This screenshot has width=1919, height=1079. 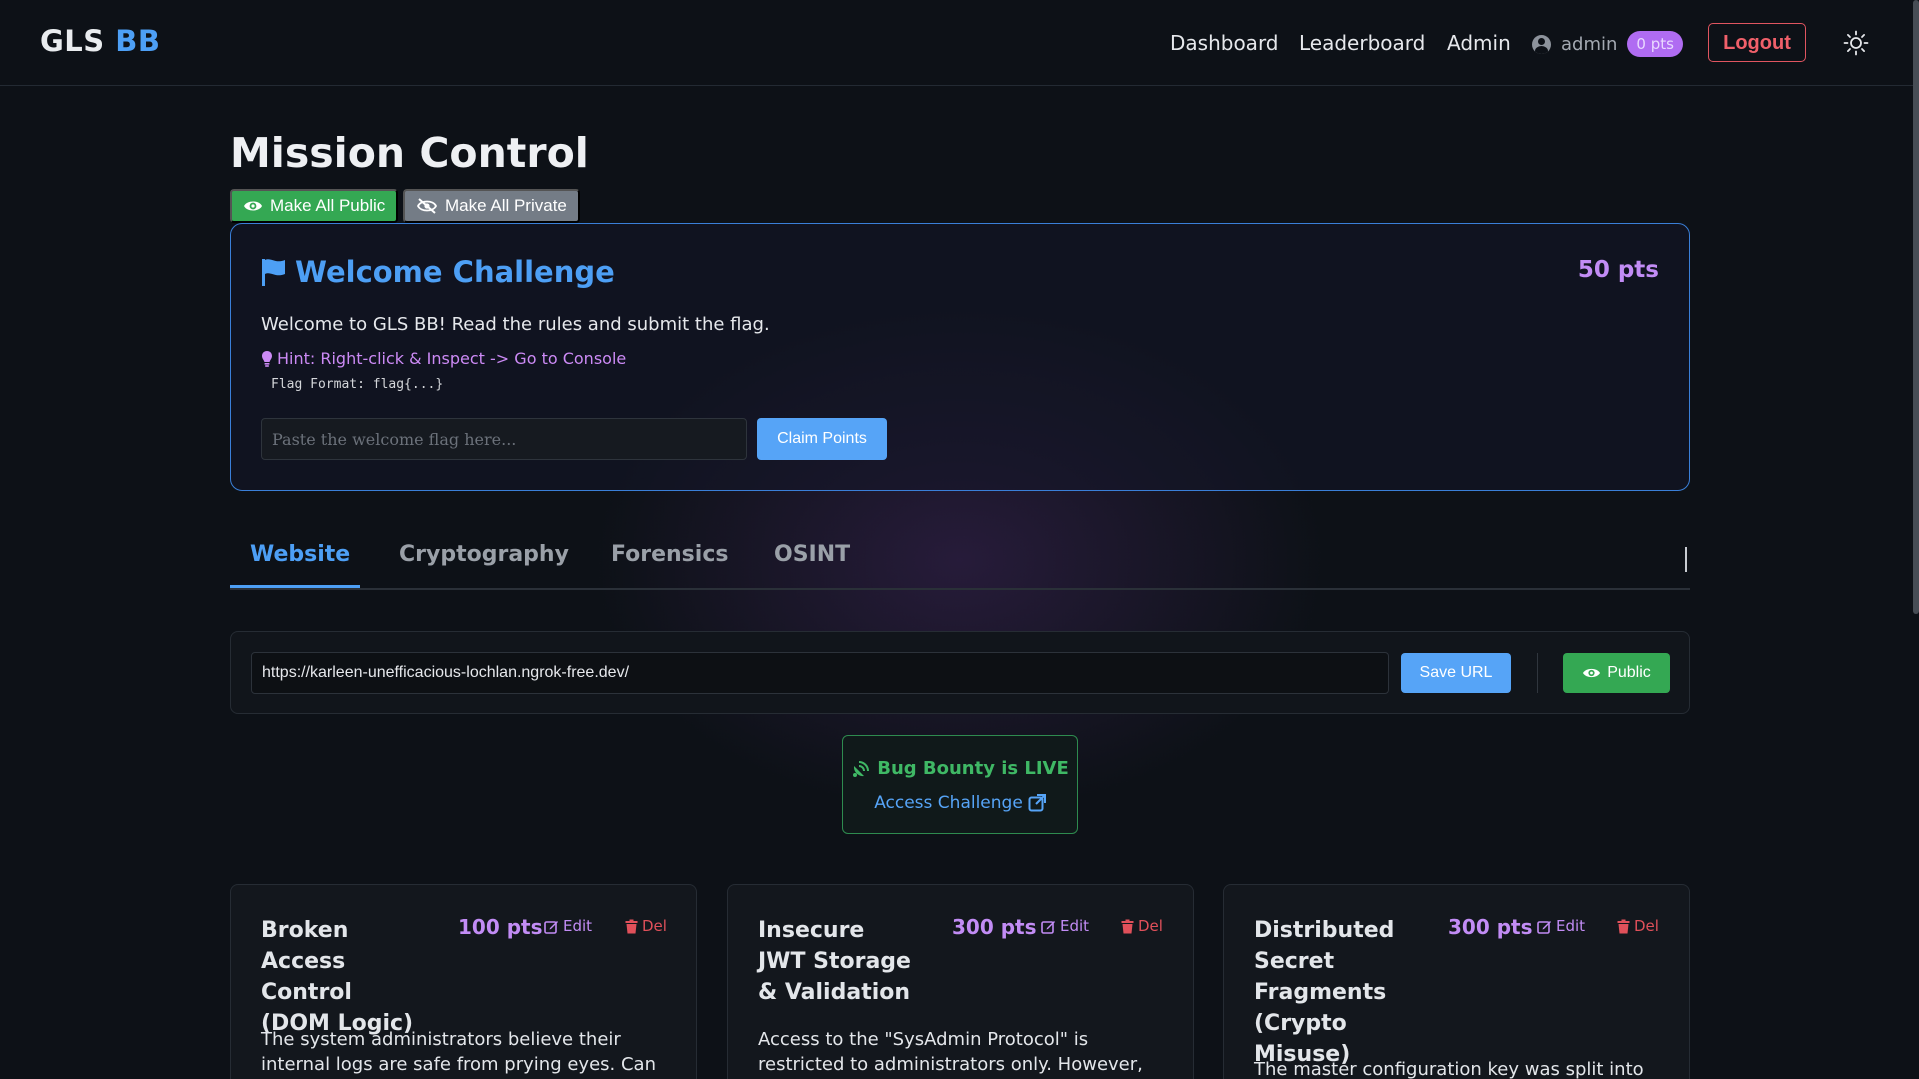 I want to click on user-circle-icon, so click(x=1541, y=44).